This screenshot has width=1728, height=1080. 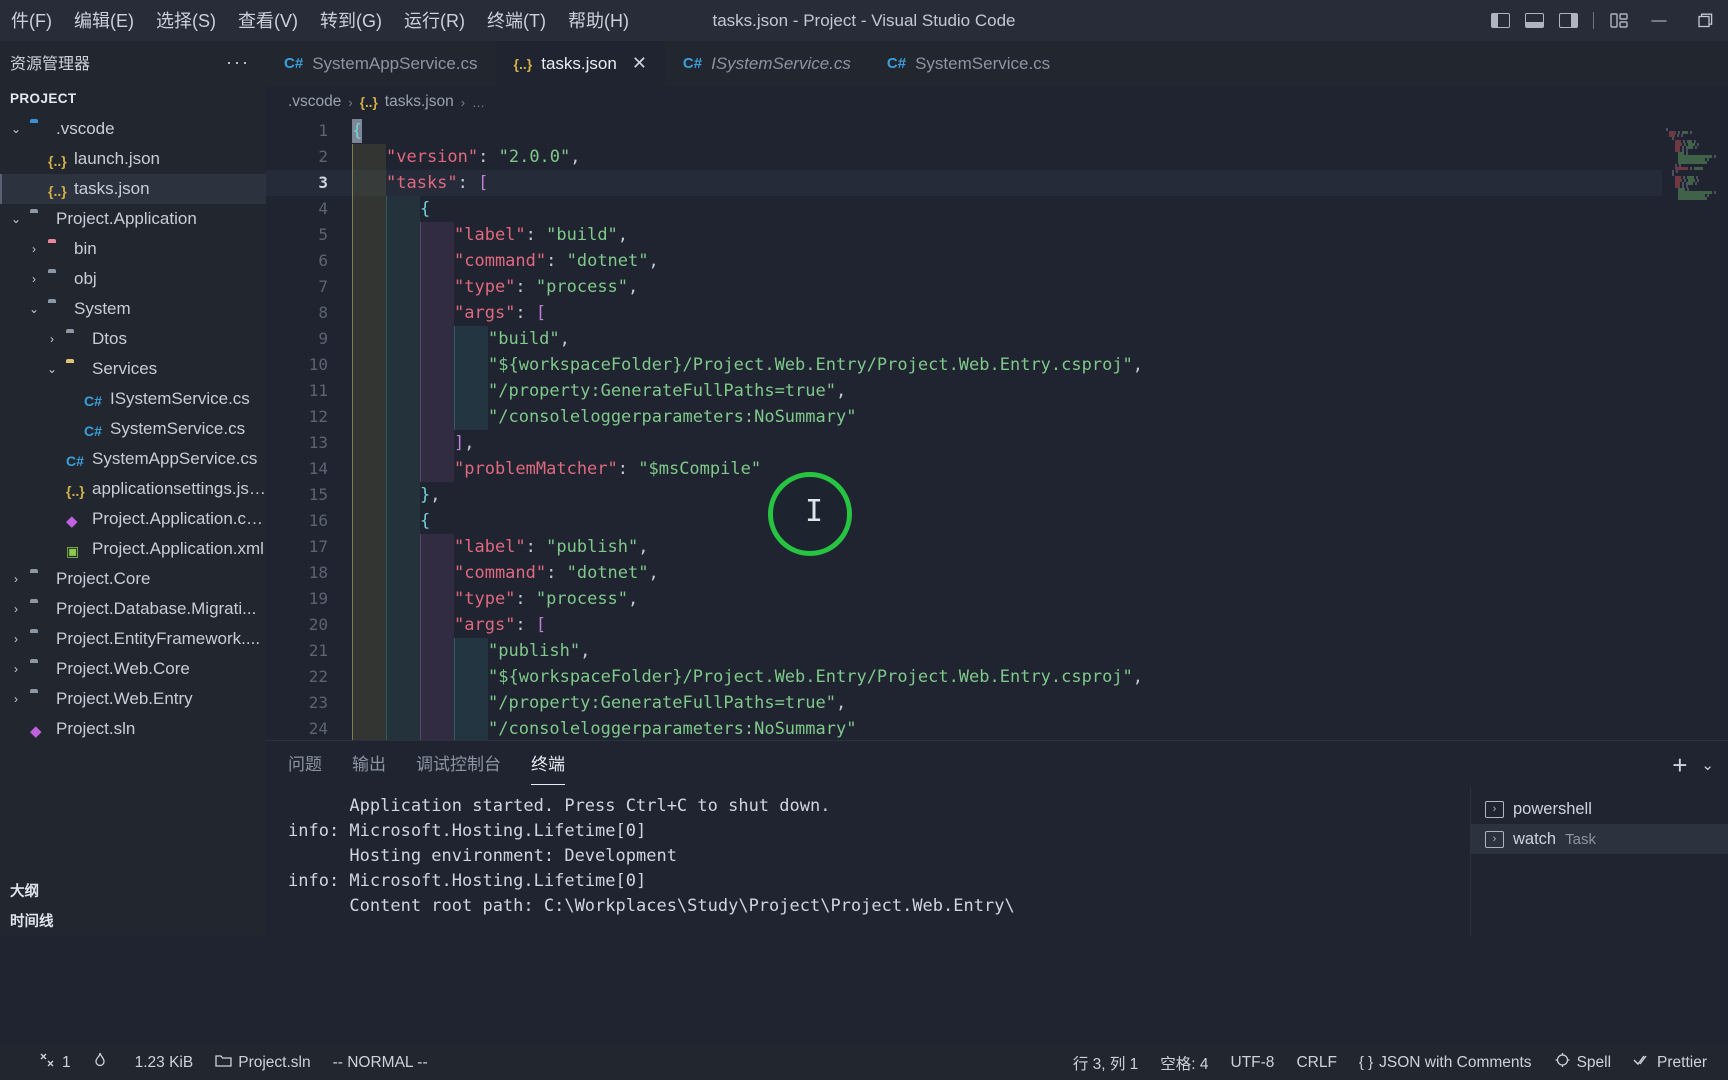 What do you see at coordinates (997, 443) in the screenshot?
I see `code-line-13: 13],` at bounding box center [997, 443].